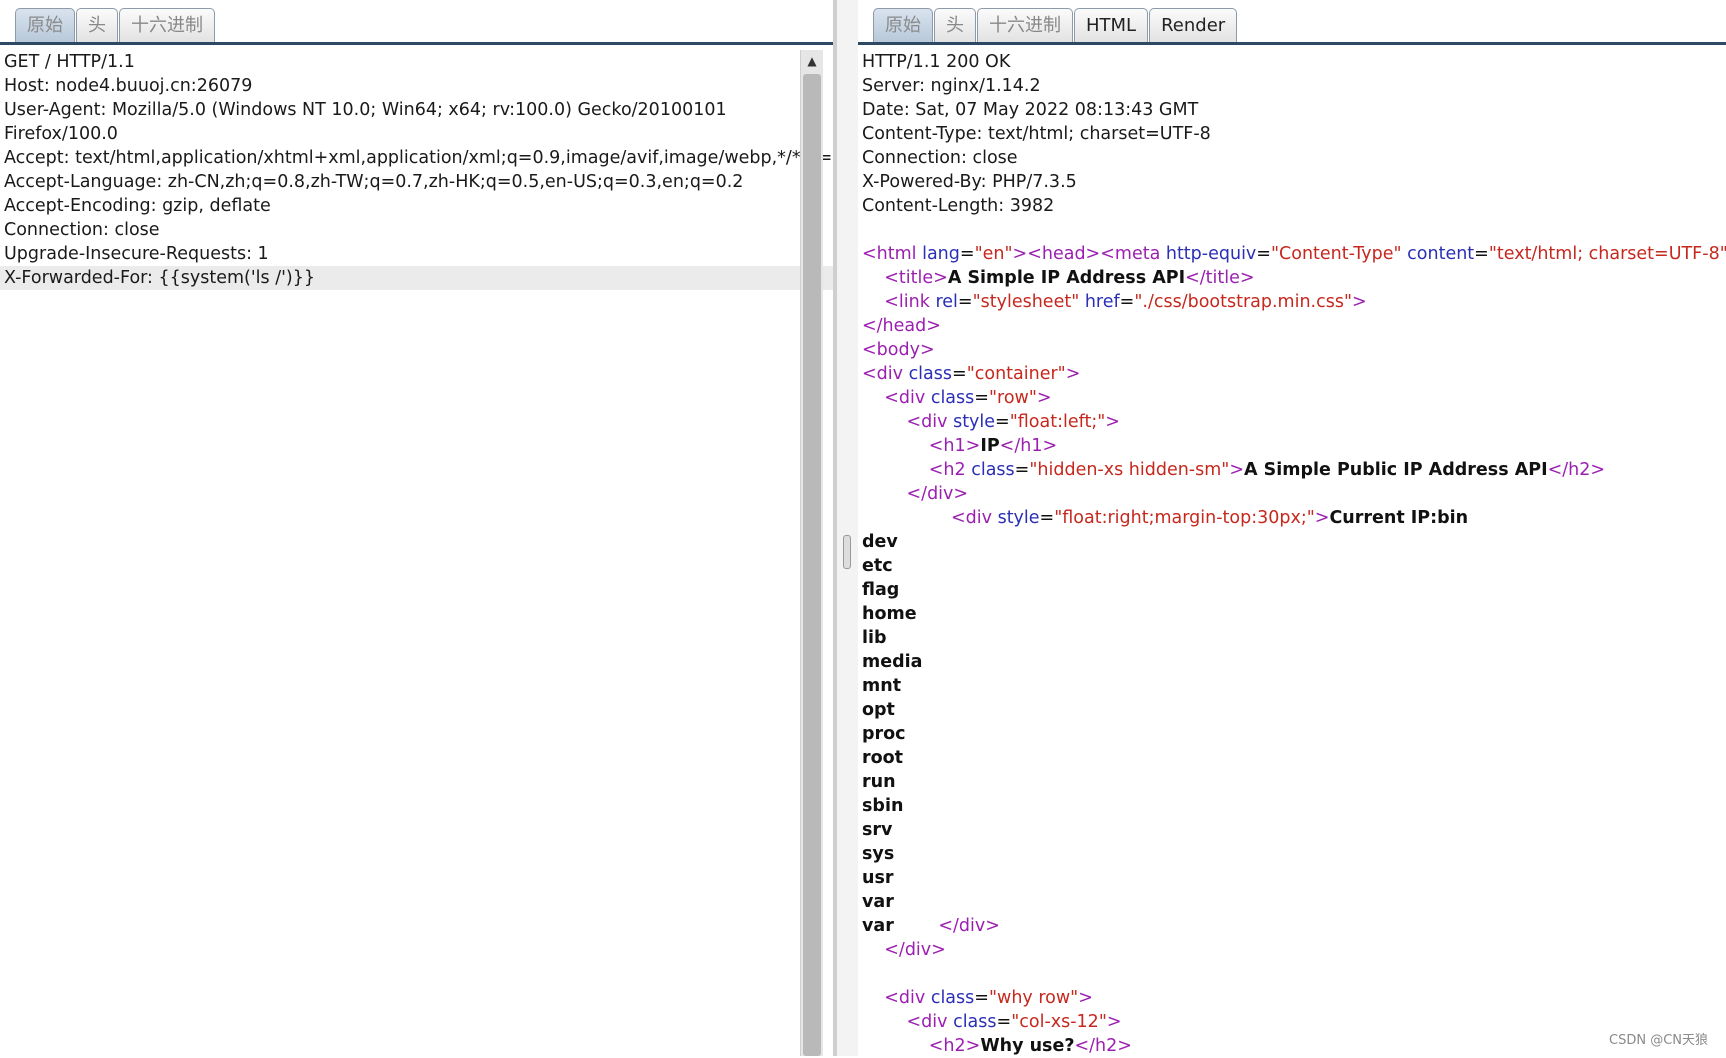 This screenshot has height=1058, width=1726. Describe the element at coordinates (892, 254) in the screenshot. I see `code-token-tag: <html` at that location.